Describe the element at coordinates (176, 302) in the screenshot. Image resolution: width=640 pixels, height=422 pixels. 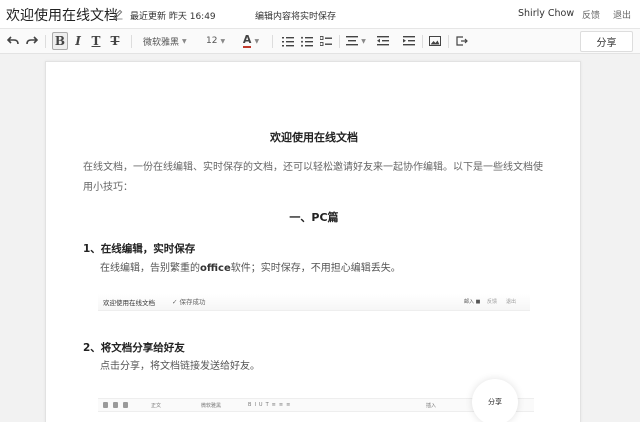
I see `check-icon: ✓` at that location.